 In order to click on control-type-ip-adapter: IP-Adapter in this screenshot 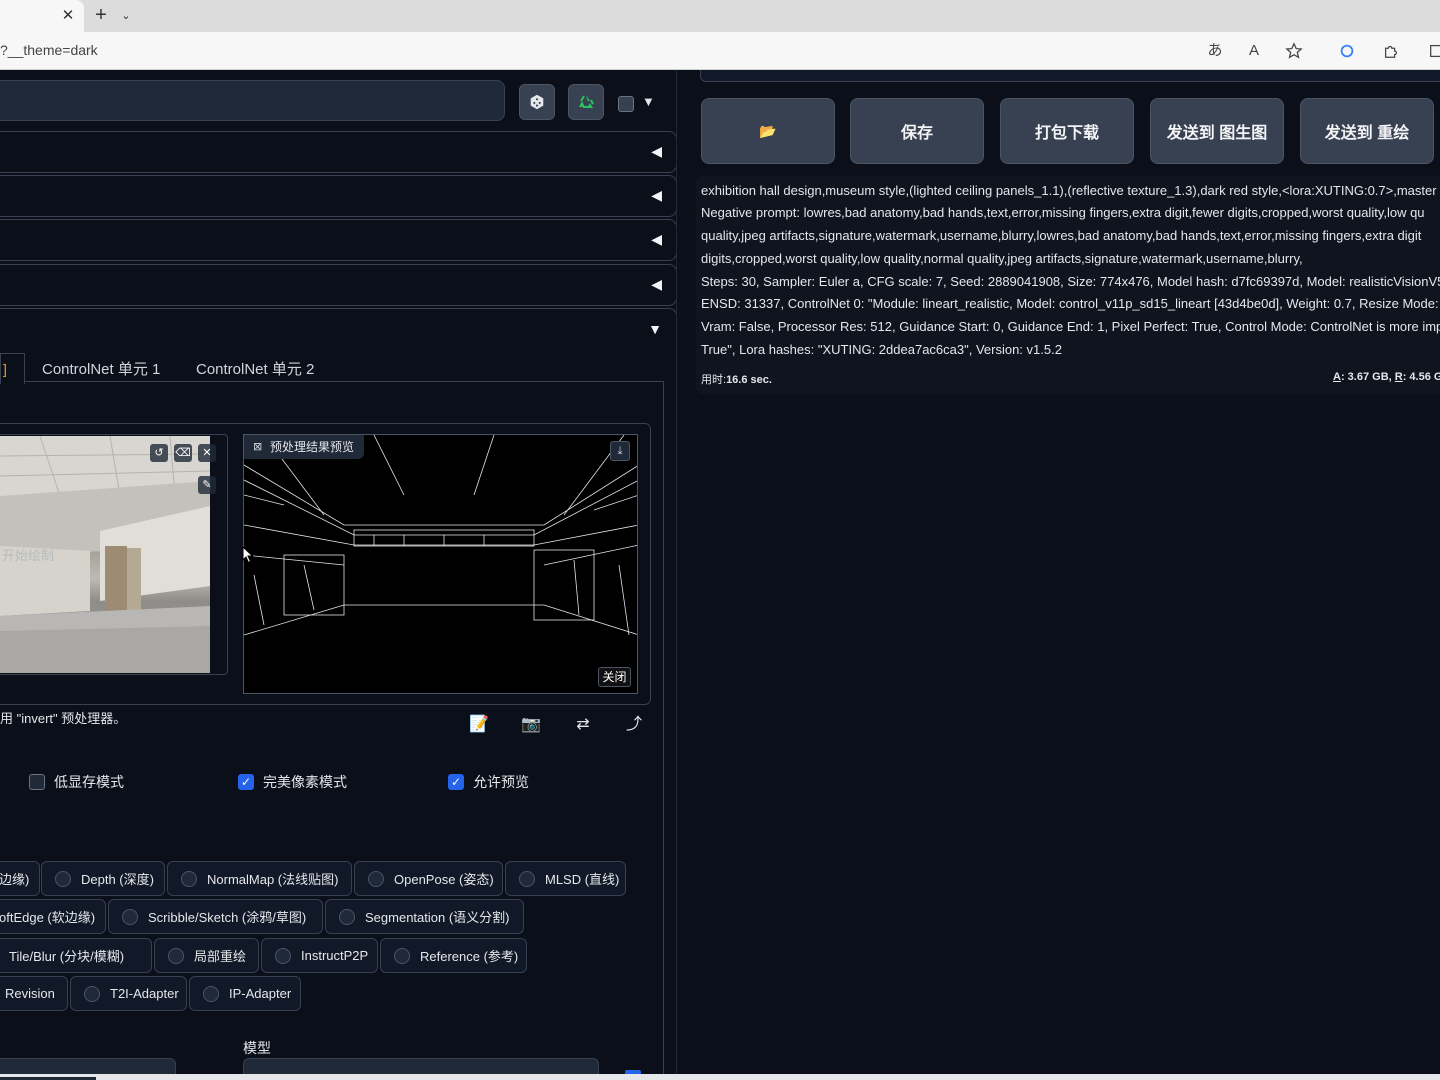, I will do `click(245, 993)`.